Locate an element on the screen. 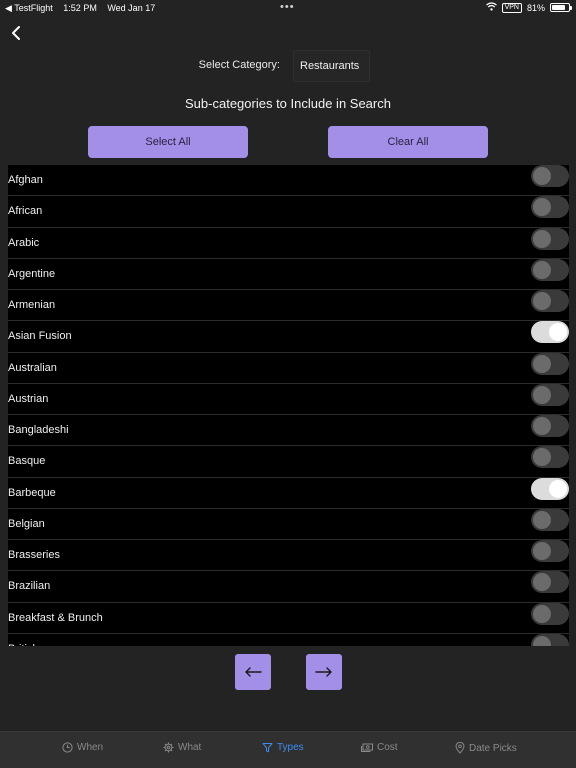 Image resolution: width=576 pixels, height=768 pixels. list-item-label: Australian is located at coordinates (32, 367).